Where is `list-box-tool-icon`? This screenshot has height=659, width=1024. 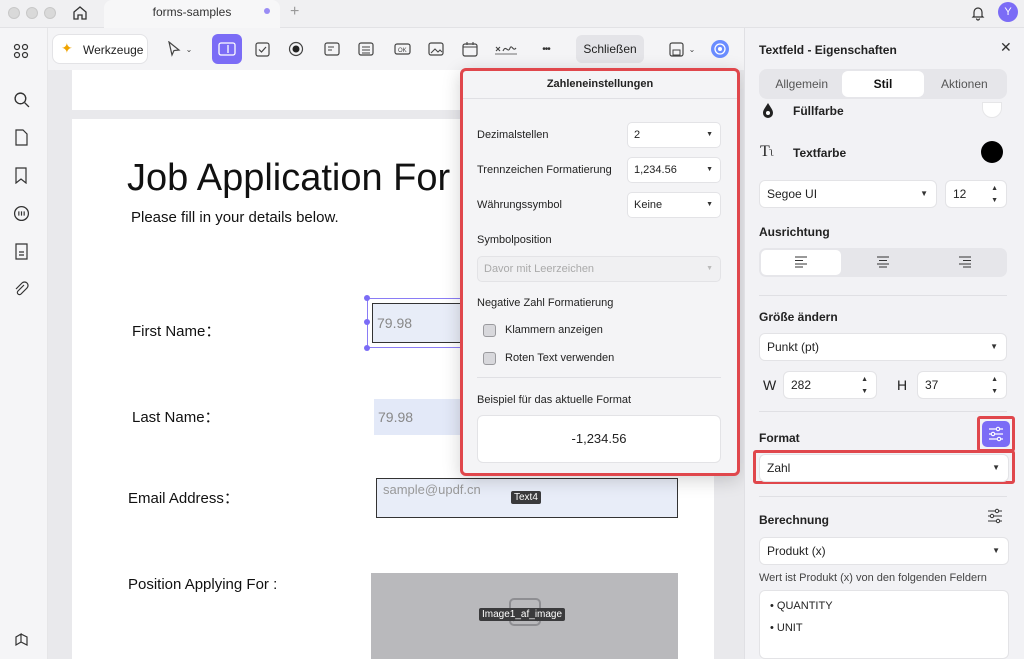 list-box-tool-icon is located at coordinates (366, 49).